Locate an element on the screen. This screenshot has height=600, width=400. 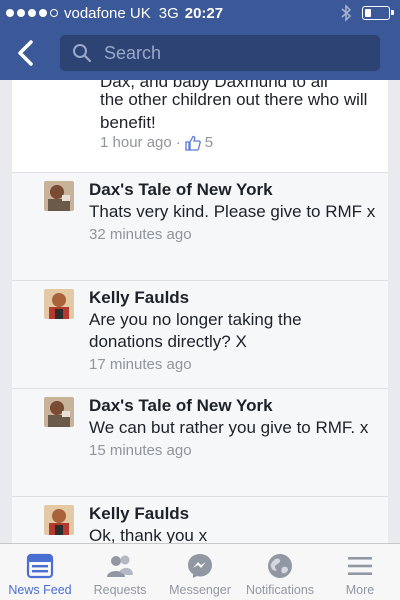
battery-icon is located at coordinates (378, 13).